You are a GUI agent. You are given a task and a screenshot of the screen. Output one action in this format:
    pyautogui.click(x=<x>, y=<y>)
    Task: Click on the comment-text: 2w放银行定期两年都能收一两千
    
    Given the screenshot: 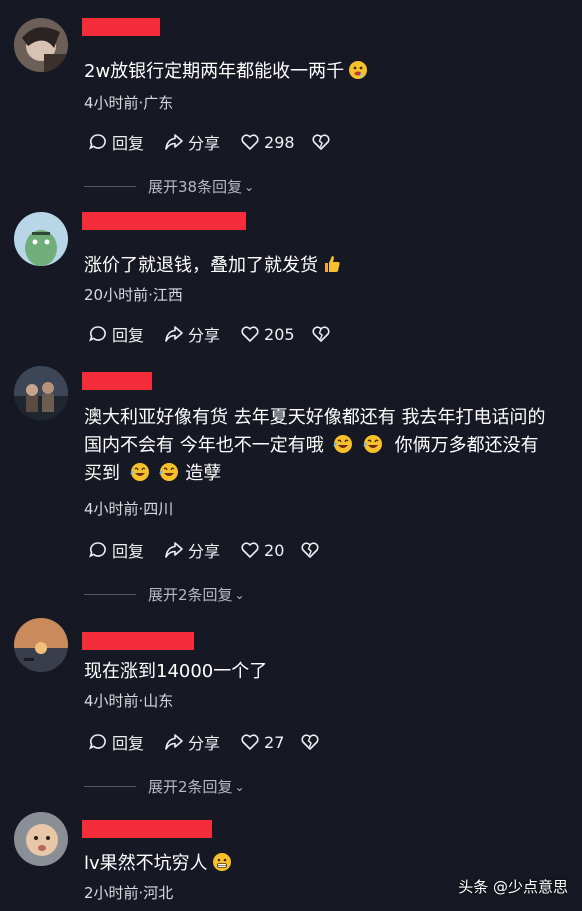 What is the action you would take?
    pyautogui.click(x=328, y=72)
    